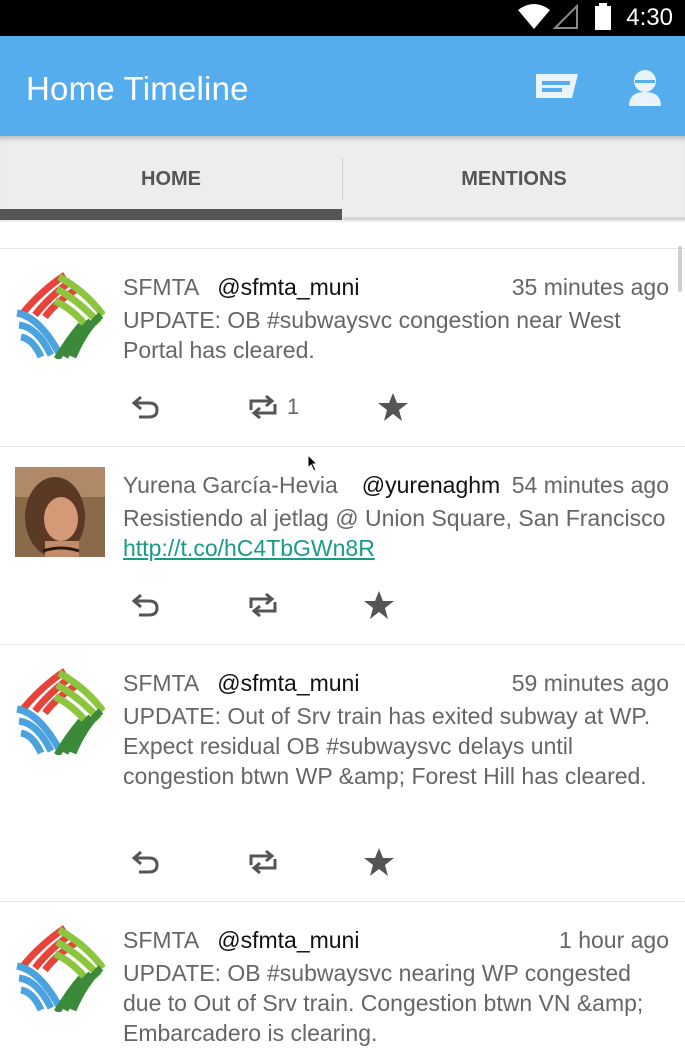  Describe the element at coordinates (396, 287) in the screenshot. I see `tweet-header: SFMTA @sfmta_muni 35 minutes ago` at that location.